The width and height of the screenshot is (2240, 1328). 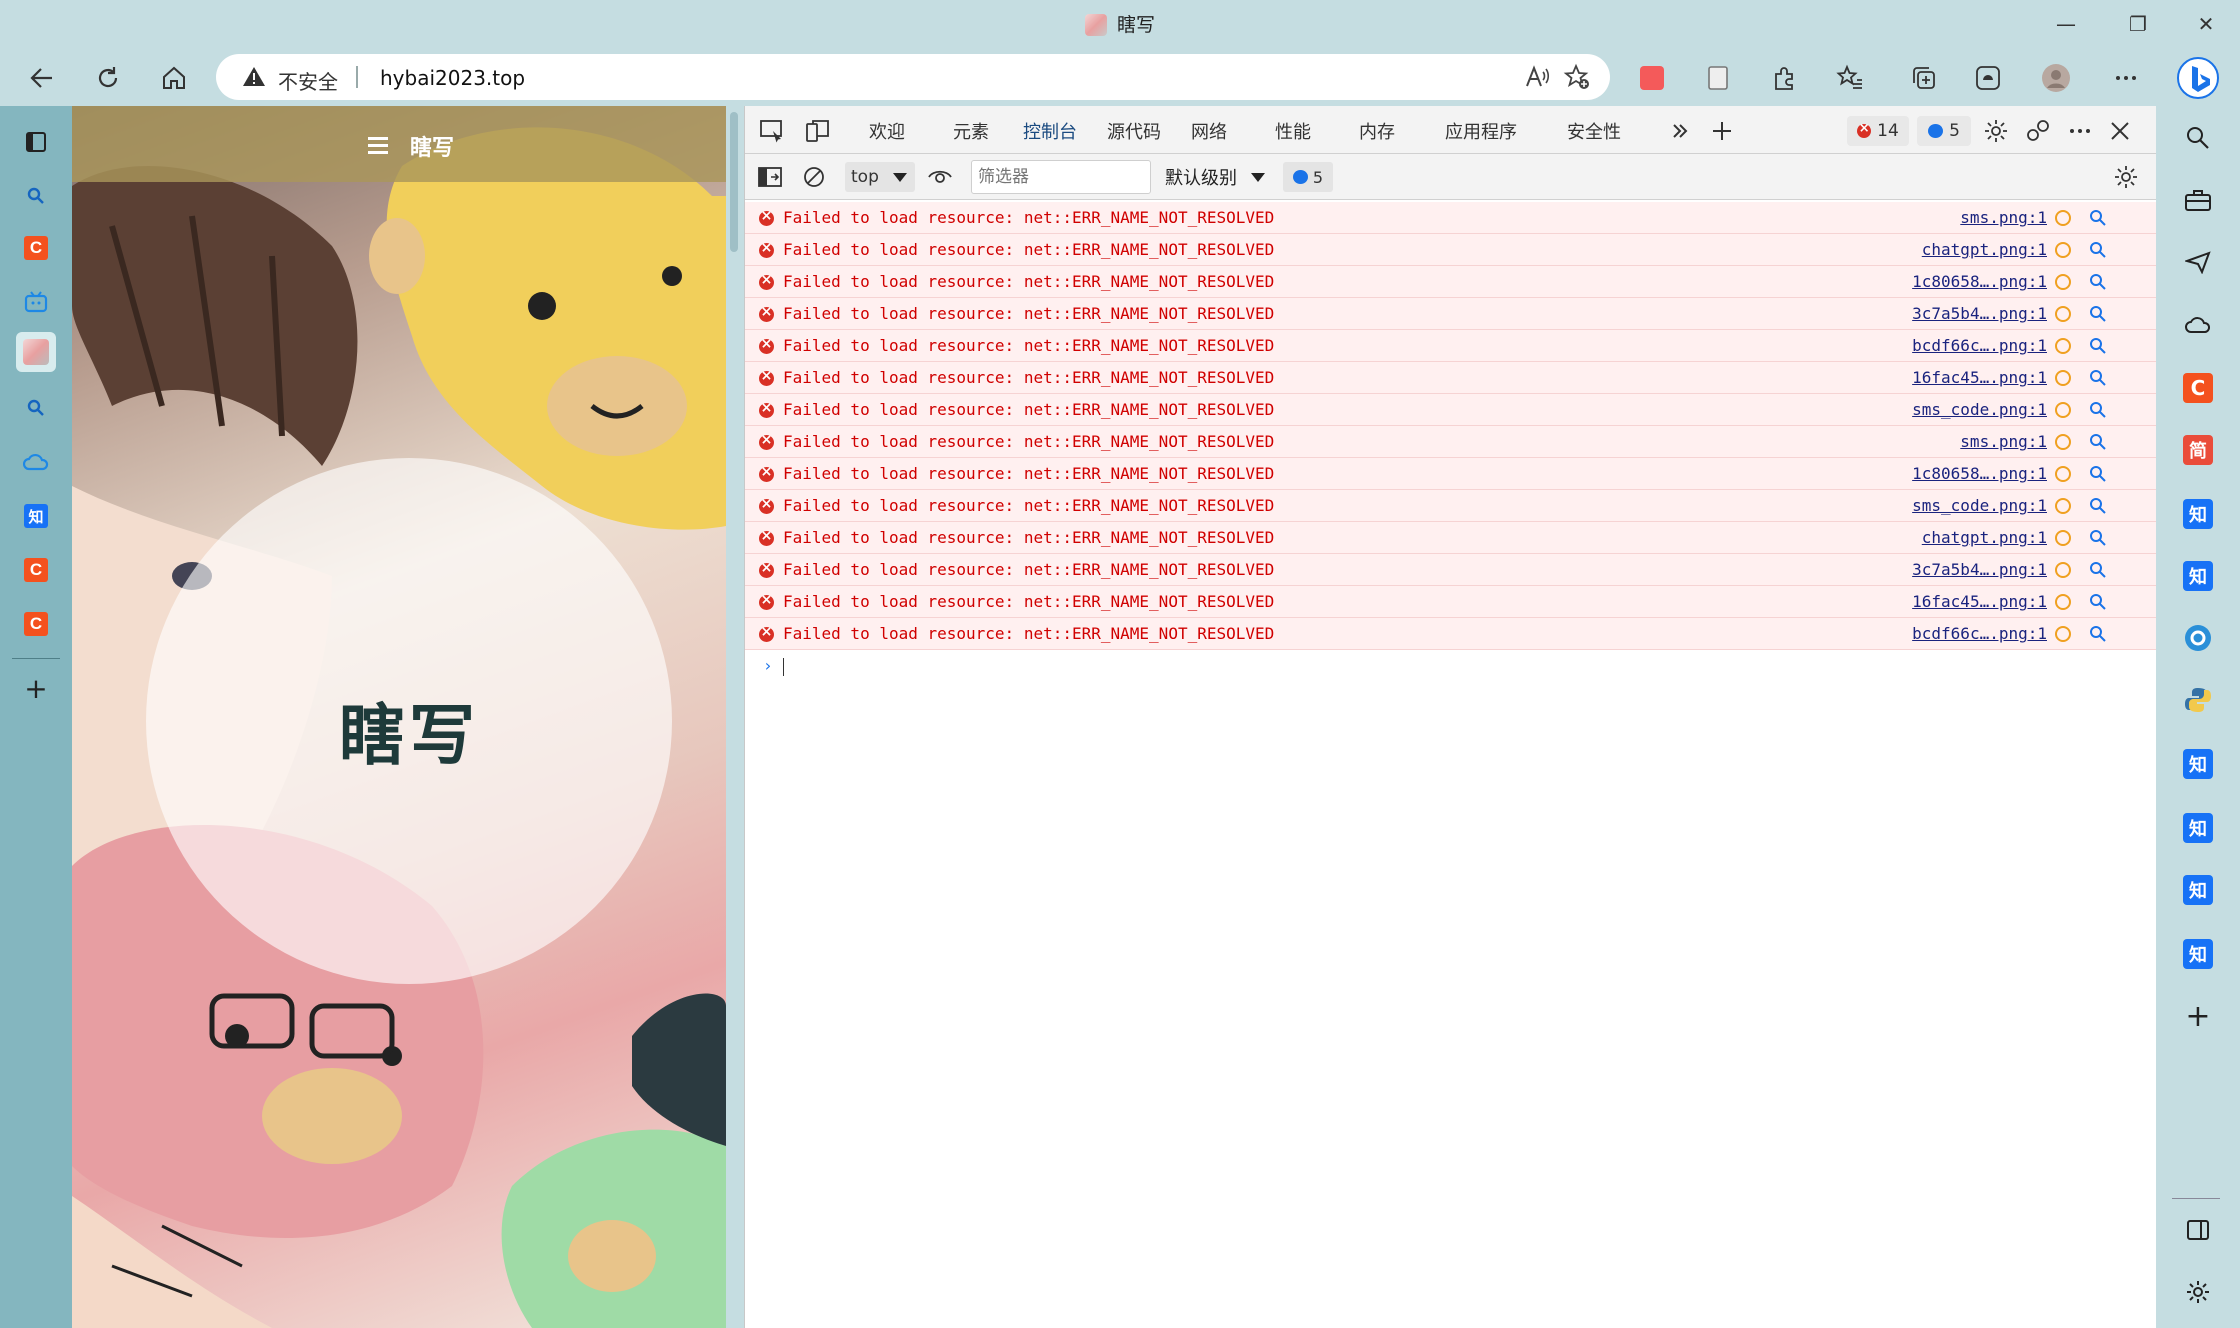 What do you see at coordinates (432, 146) in the screenshot?
I see `site-brand: 瞎写` at bounding box center [432, 146].